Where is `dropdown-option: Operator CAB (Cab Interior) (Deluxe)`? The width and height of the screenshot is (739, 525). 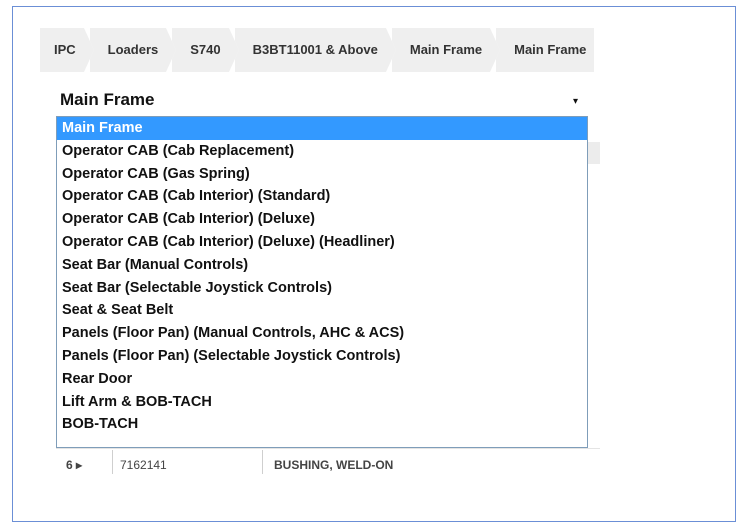 dropdown-option: Operator CAB (Cab Interior) (Deluxe) is located at coordinates (322, 219).